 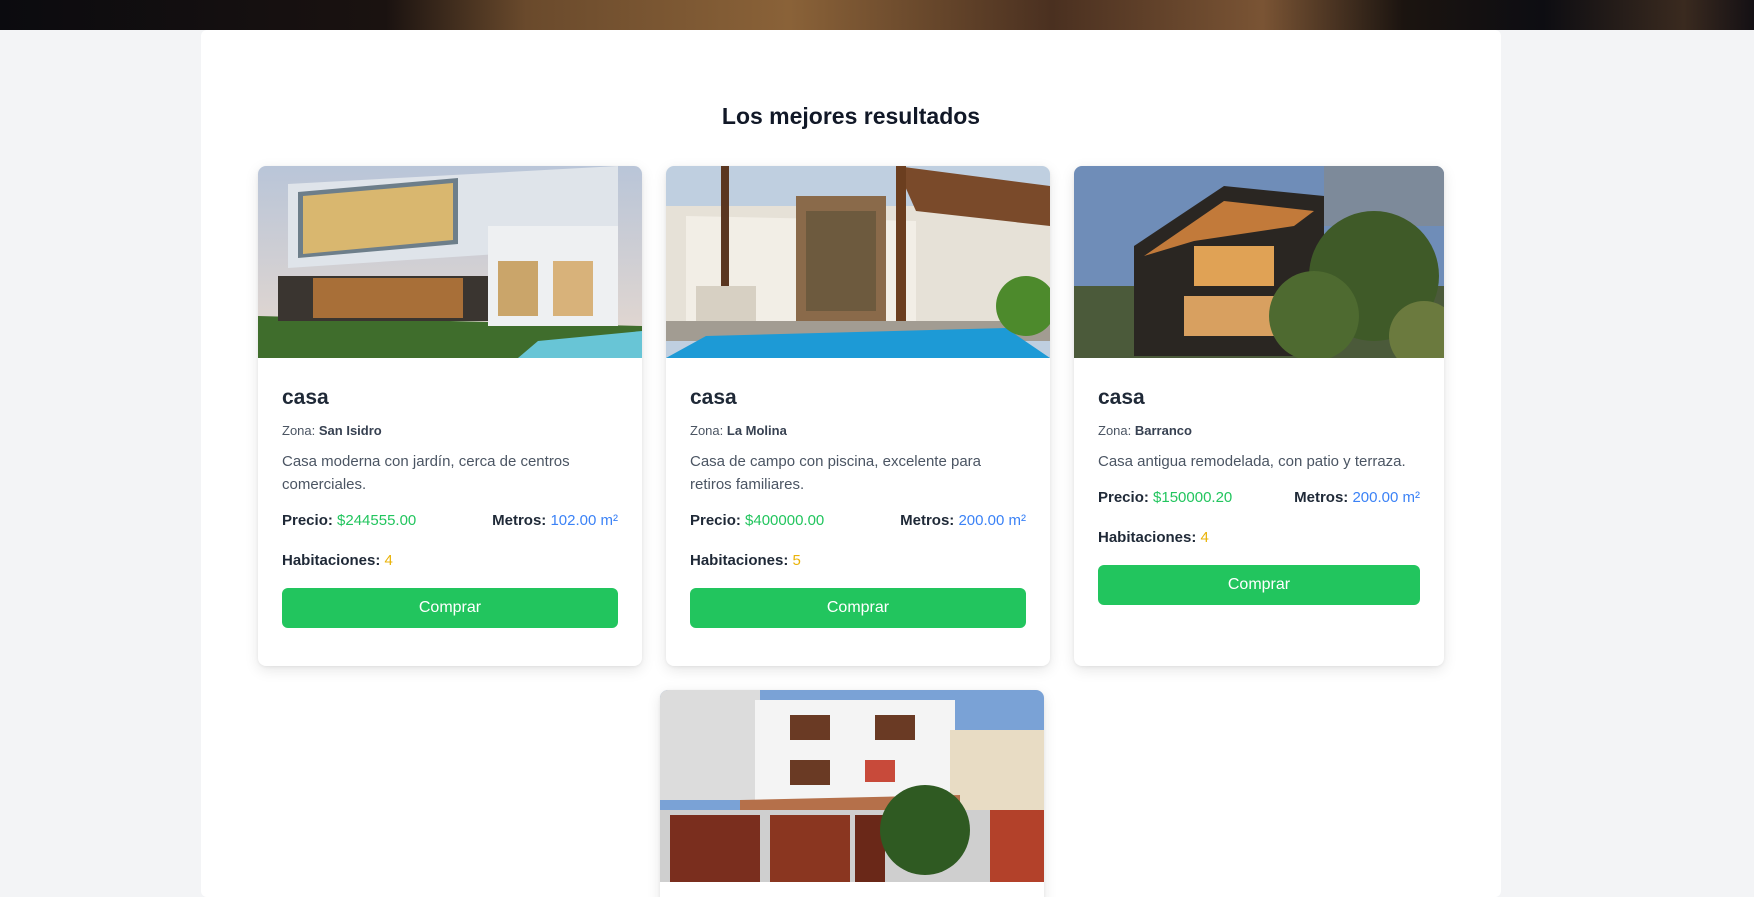 What do you see at coordinates (450, 520) in the screenshot?
I see `price-meters-row: Precio: $244555.00 Metros: 102.00 m²` at bounding box center [450, 520].